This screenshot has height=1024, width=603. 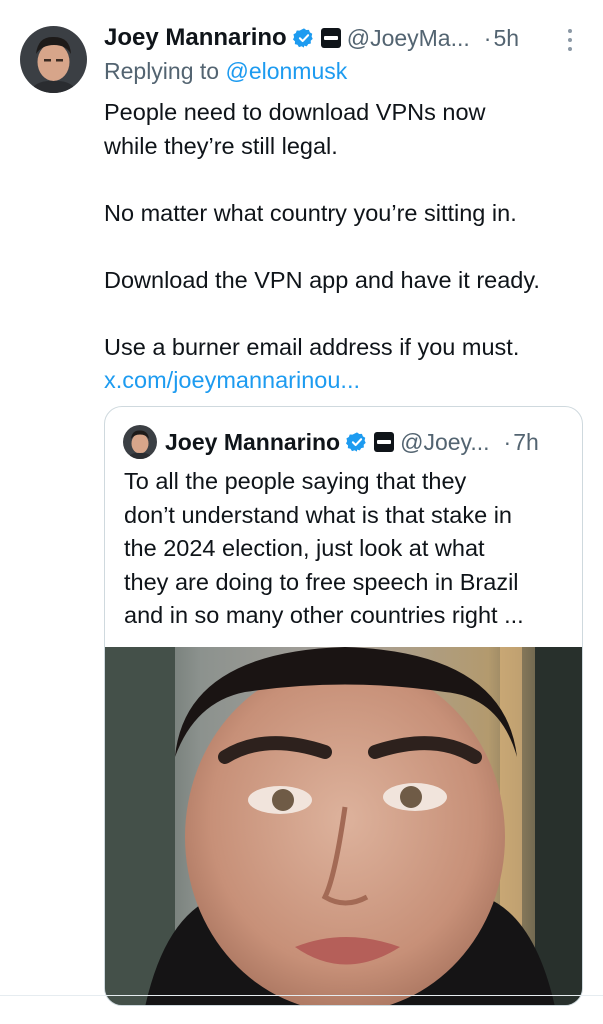 I want to click on tweet-line: Use a burner email address if you must., so click(x=312, y=346).